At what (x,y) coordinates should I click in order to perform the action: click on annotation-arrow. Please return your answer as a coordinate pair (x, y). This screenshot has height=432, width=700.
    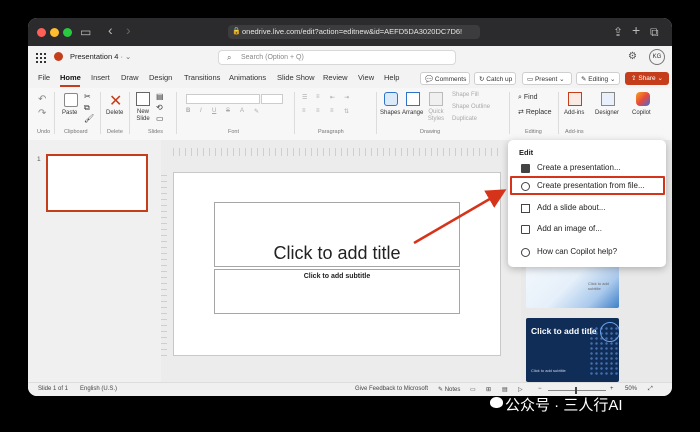
    Looking at the image, I should click on (460, 217).